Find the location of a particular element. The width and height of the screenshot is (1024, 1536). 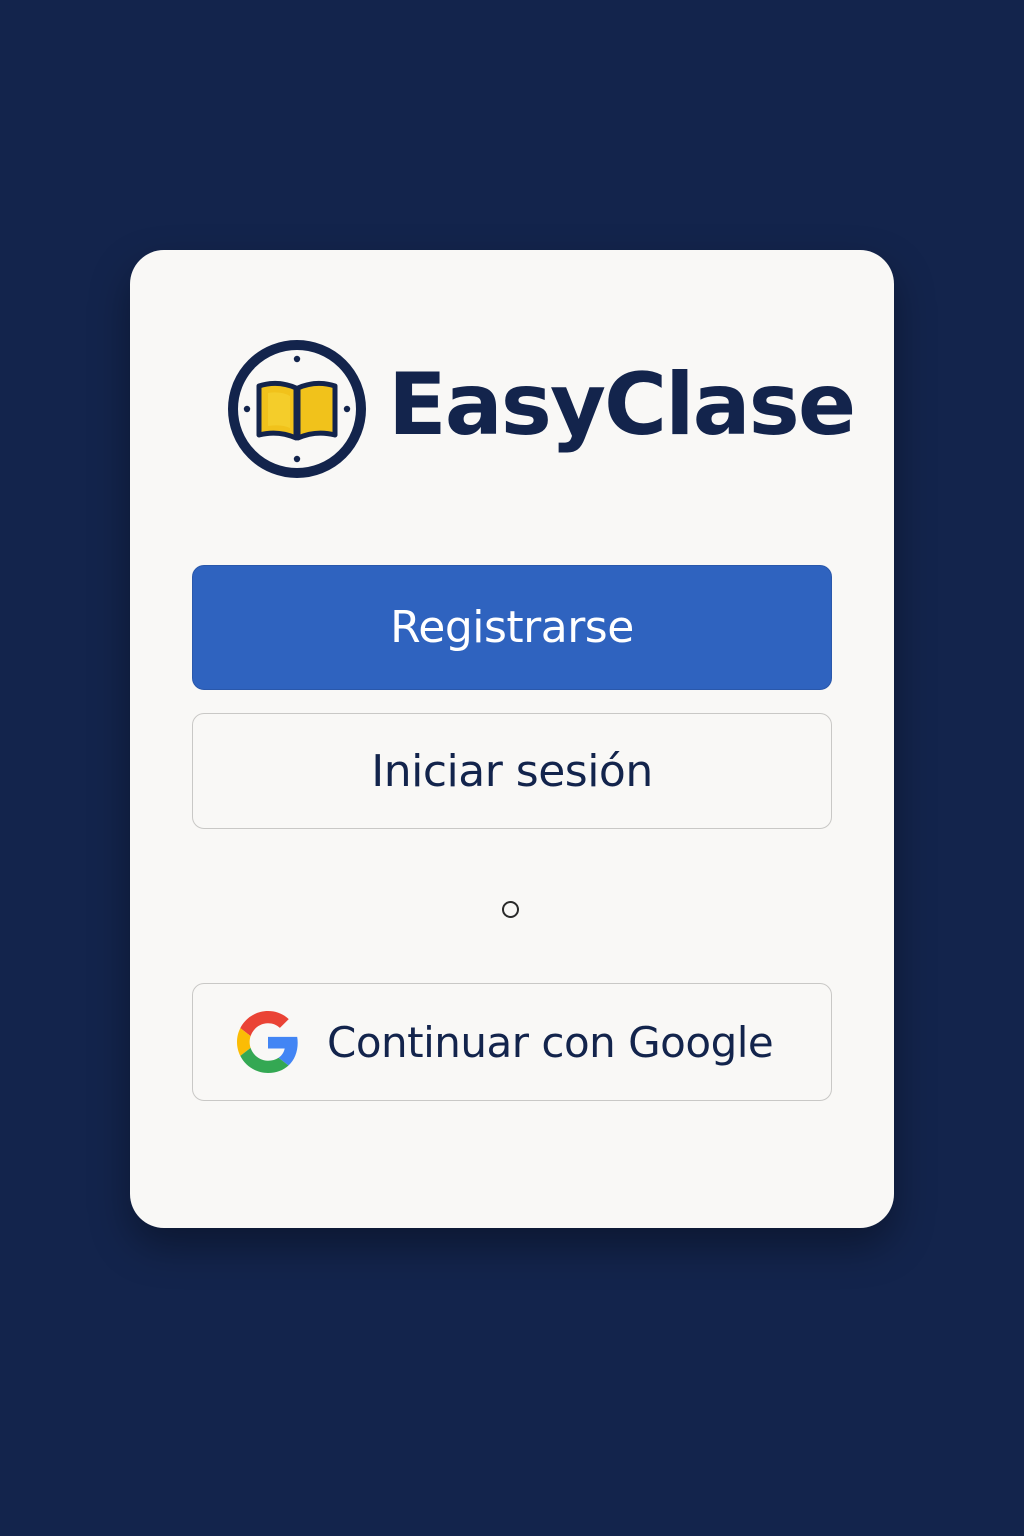

google-signin-button: Continuar con Google is located at coordinates (512, 1042).